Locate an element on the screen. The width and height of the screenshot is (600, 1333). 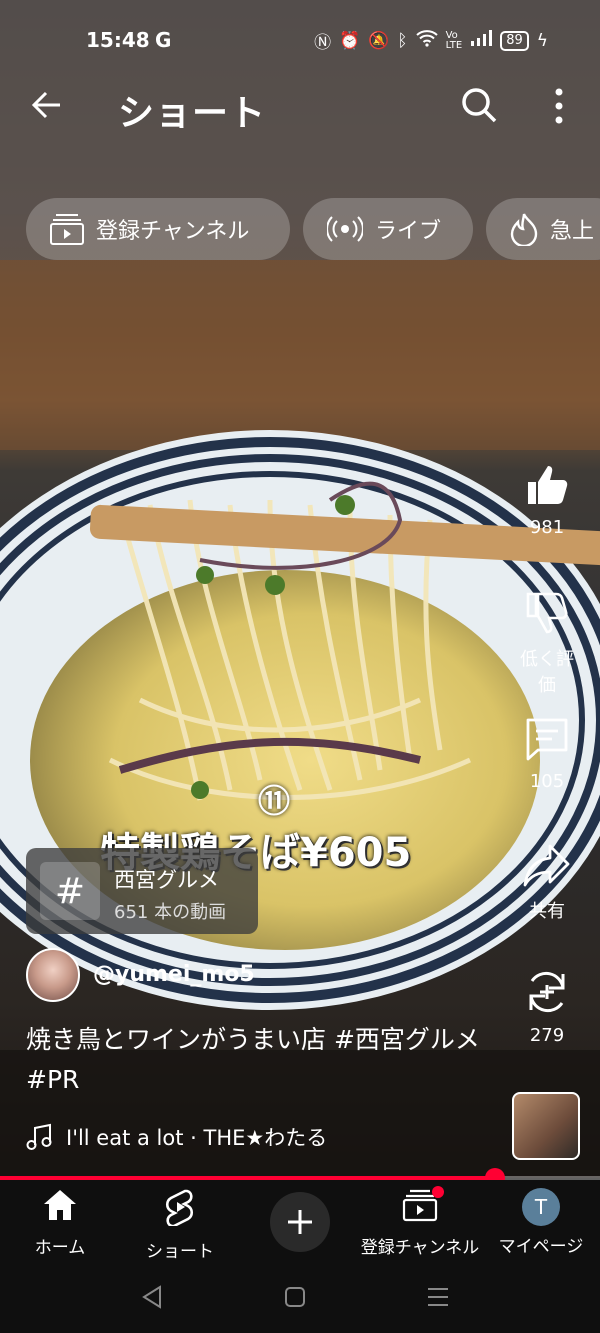
create-button is located at coordinates (300, 1222).